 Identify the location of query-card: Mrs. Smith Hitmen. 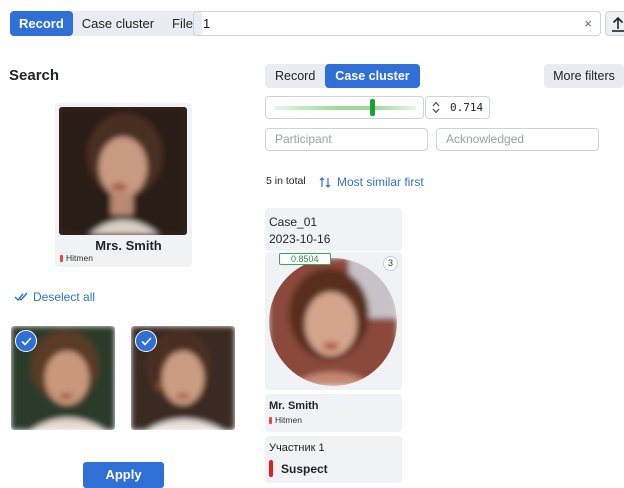
(123, 185).